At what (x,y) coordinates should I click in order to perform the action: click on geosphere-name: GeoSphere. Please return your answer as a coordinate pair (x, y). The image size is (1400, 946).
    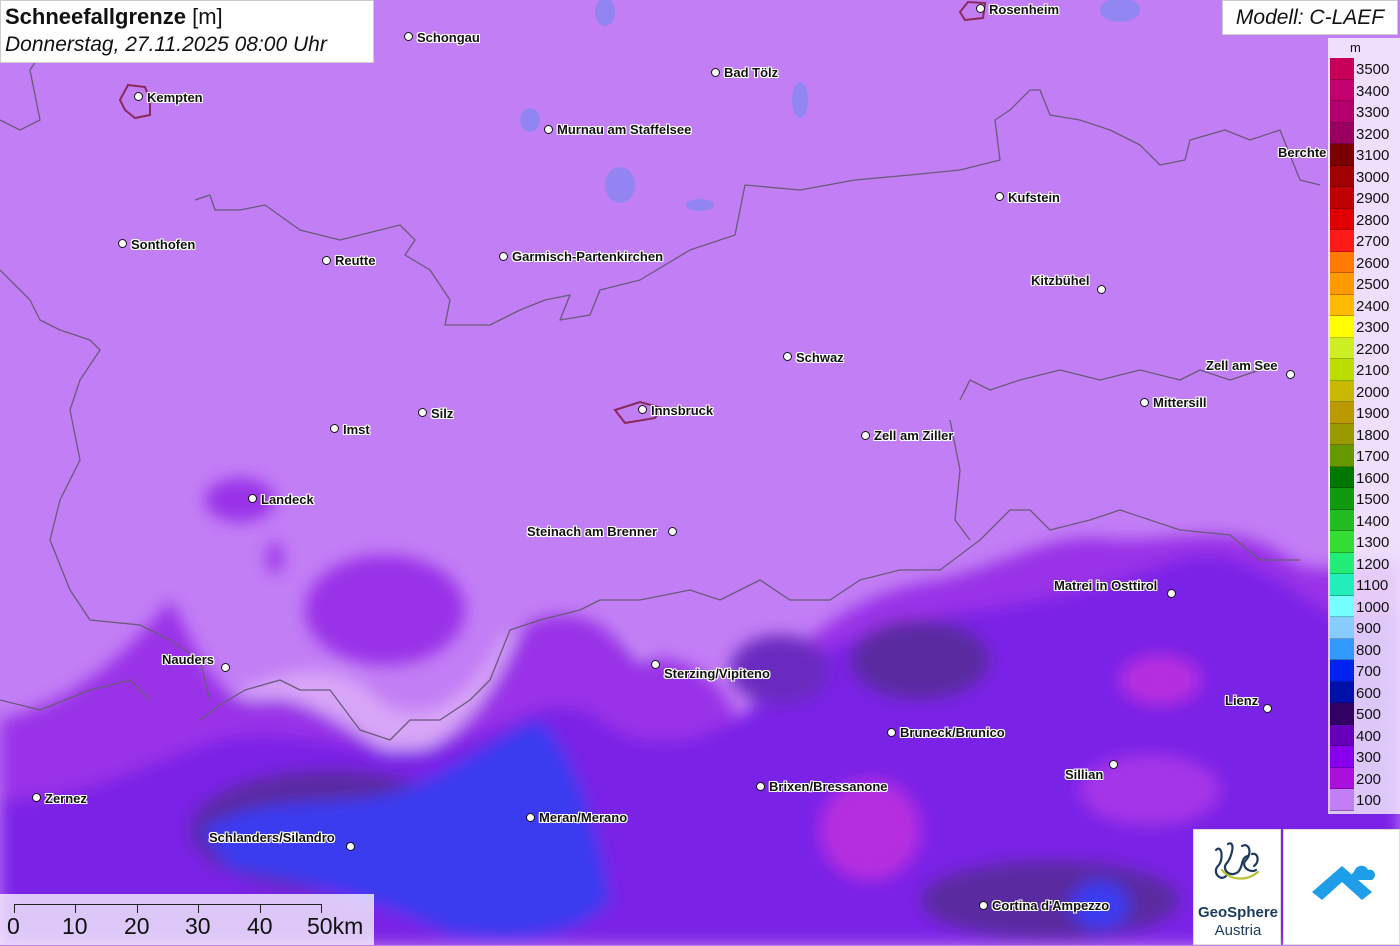
    Looking at the image, I should click on (1238, 912).